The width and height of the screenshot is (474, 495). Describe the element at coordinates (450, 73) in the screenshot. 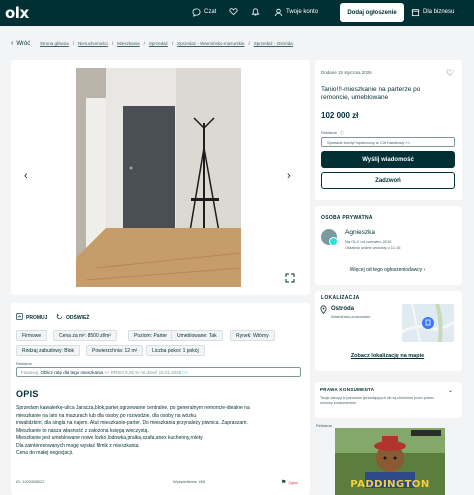

I see `favourite-heart-icon: ♡` at that location.